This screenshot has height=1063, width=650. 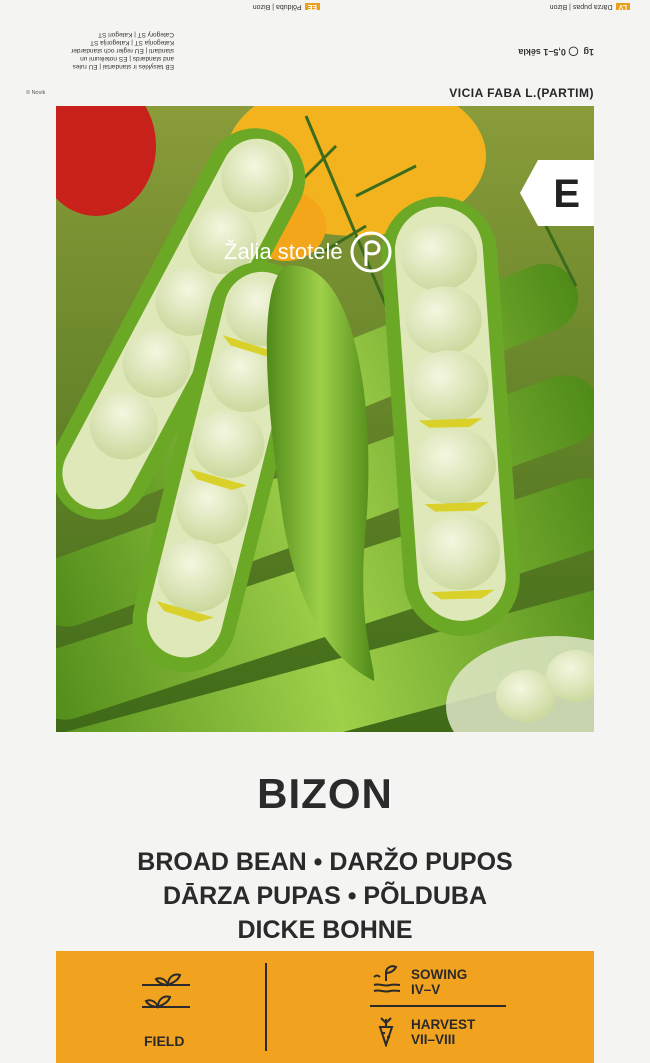 I want to click on seed-icon: ◯, so click(x=573, y=52).